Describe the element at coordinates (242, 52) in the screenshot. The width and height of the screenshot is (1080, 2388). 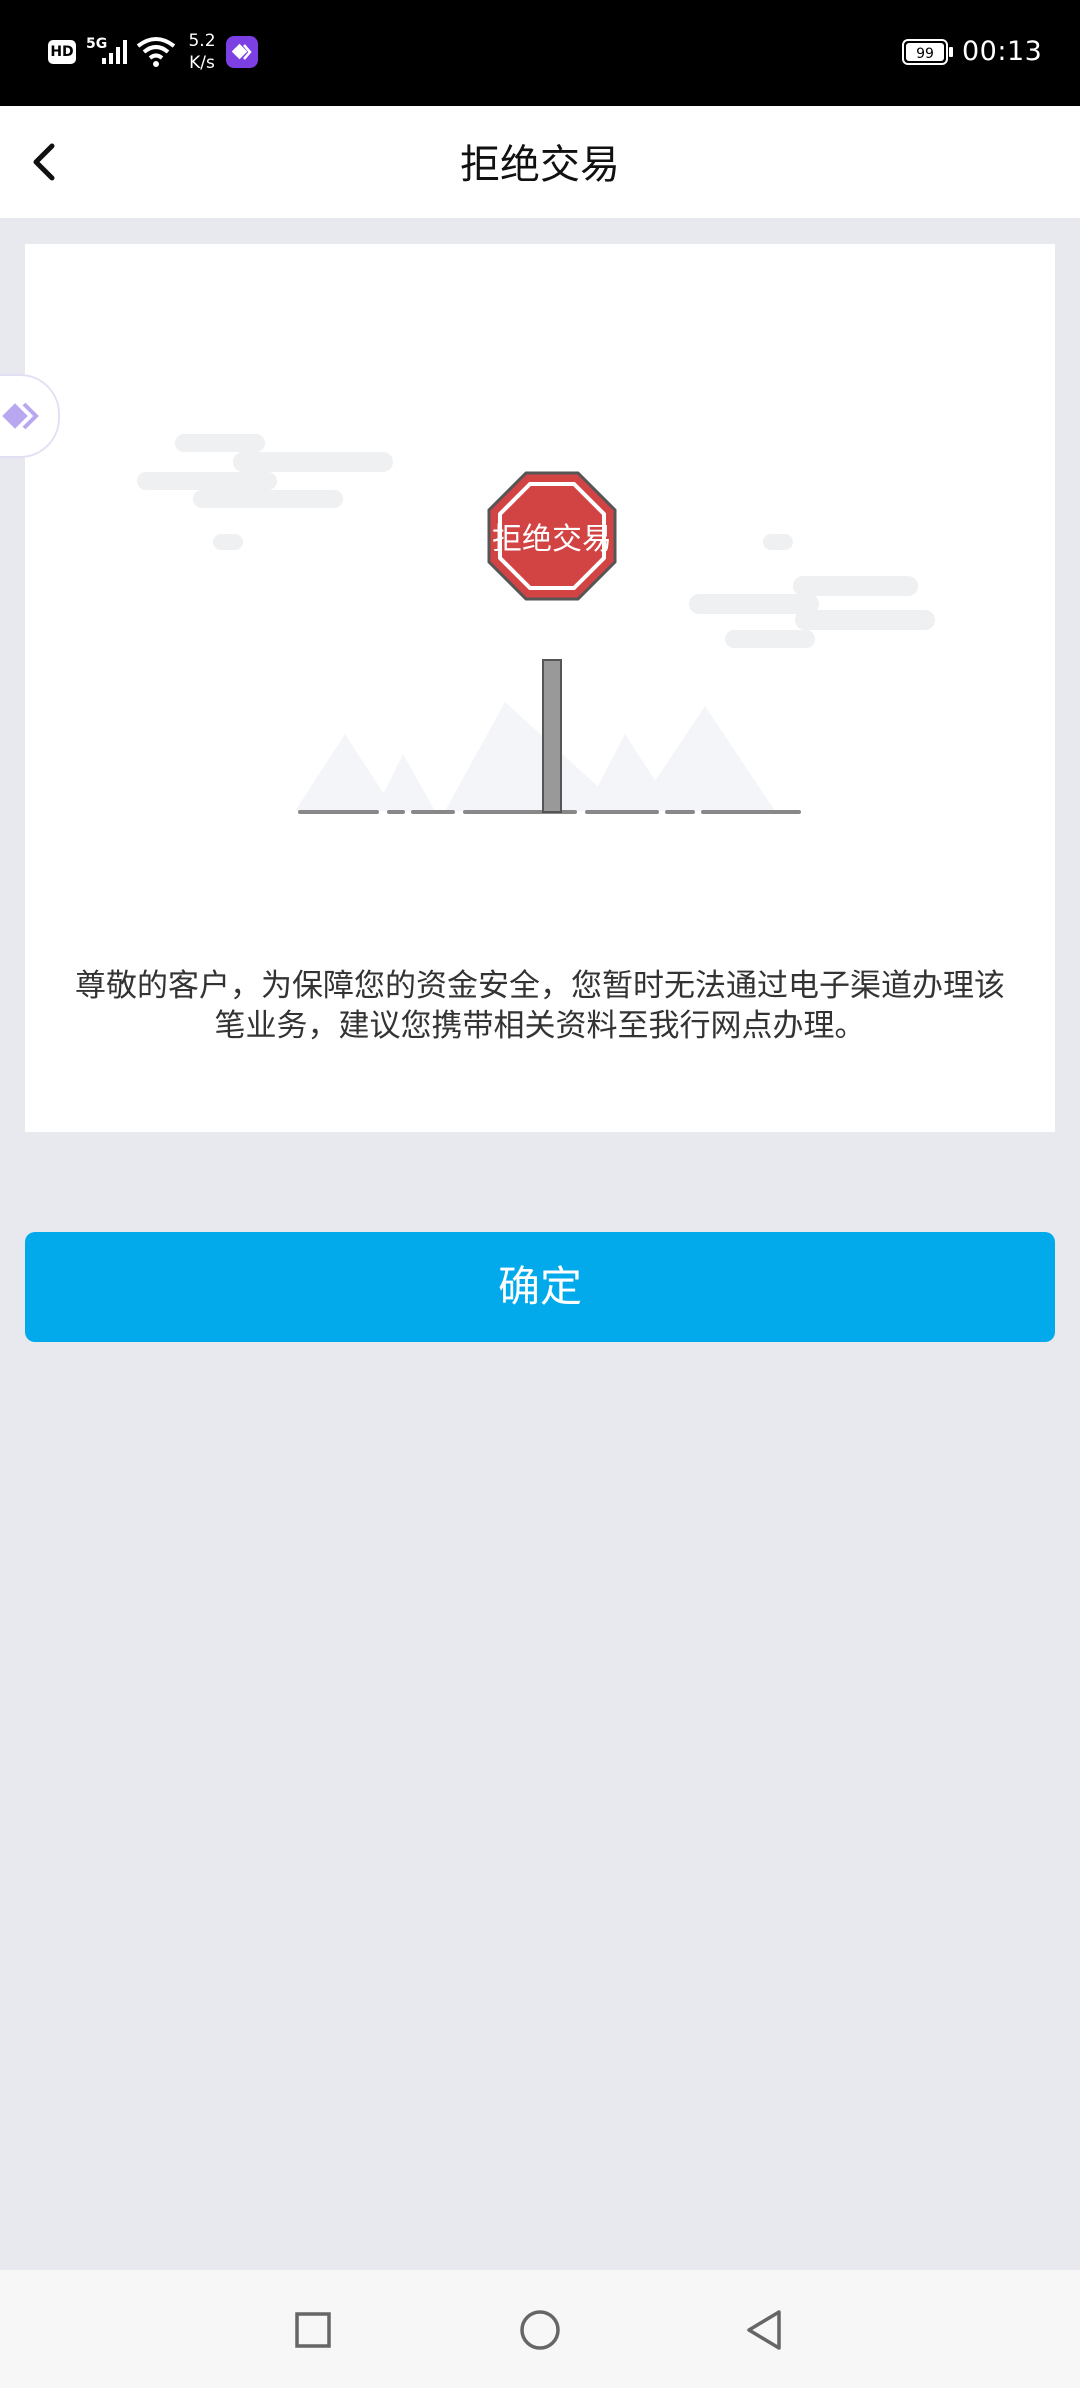
I see `app-icon` at that location.